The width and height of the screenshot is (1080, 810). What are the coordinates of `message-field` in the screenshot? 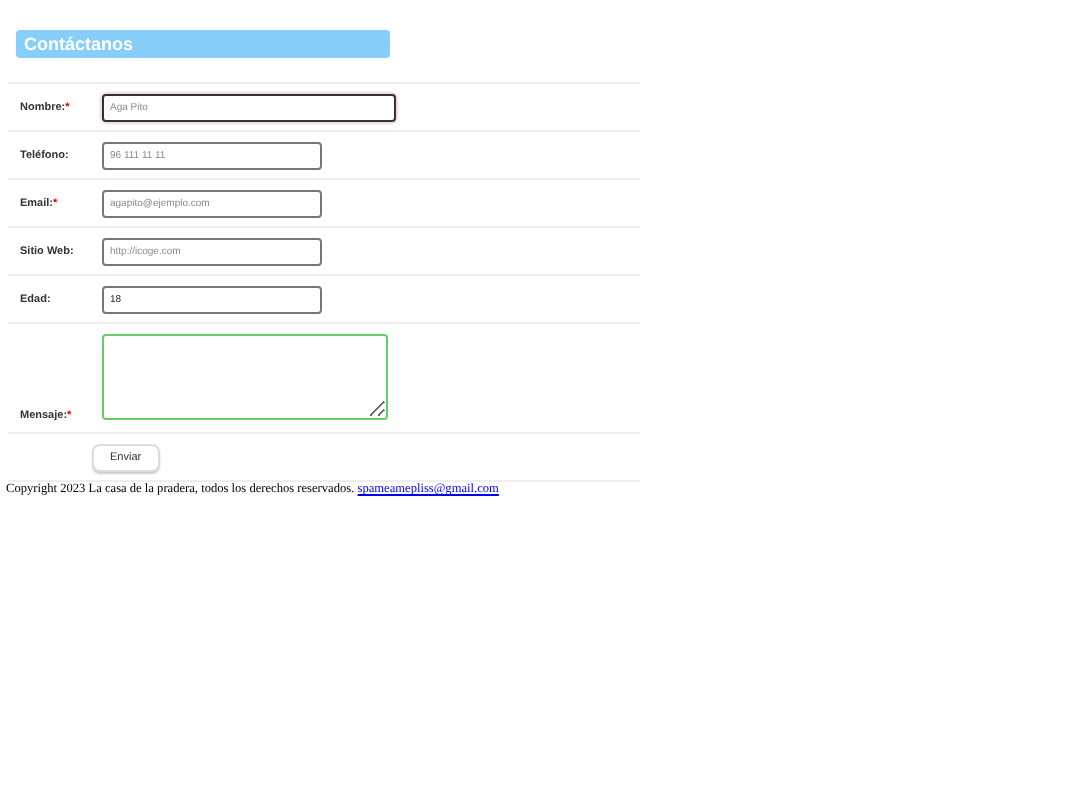 It's located at (245, 377).